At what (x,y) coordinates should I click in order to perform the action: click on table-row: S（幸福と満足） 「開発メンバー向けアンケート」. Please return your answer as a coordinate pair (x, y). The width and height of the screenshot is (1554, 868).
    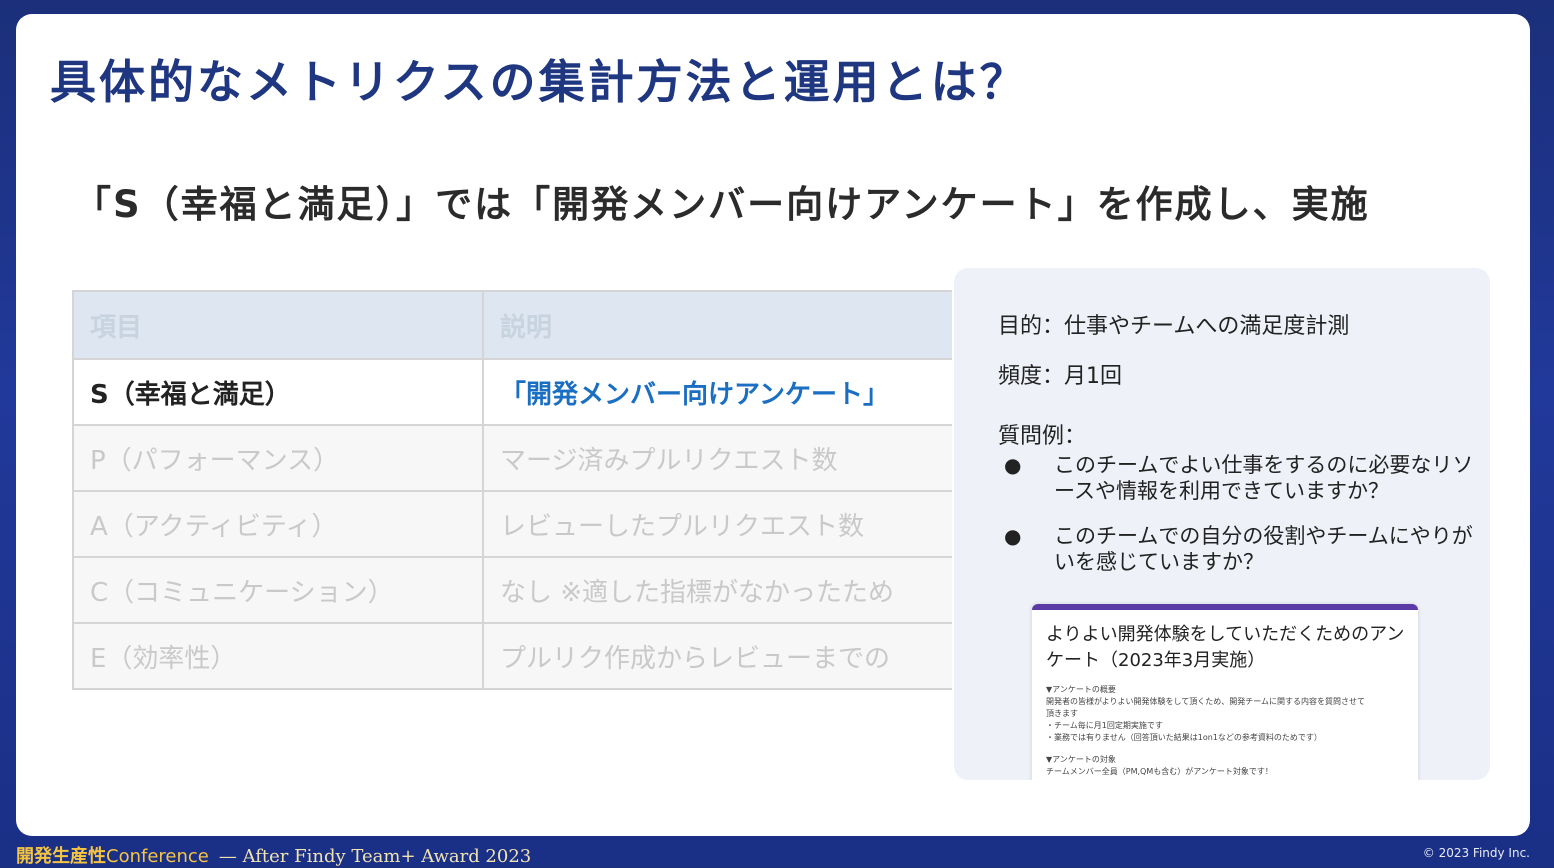
    Looking at the image, I should click on (512, 392).